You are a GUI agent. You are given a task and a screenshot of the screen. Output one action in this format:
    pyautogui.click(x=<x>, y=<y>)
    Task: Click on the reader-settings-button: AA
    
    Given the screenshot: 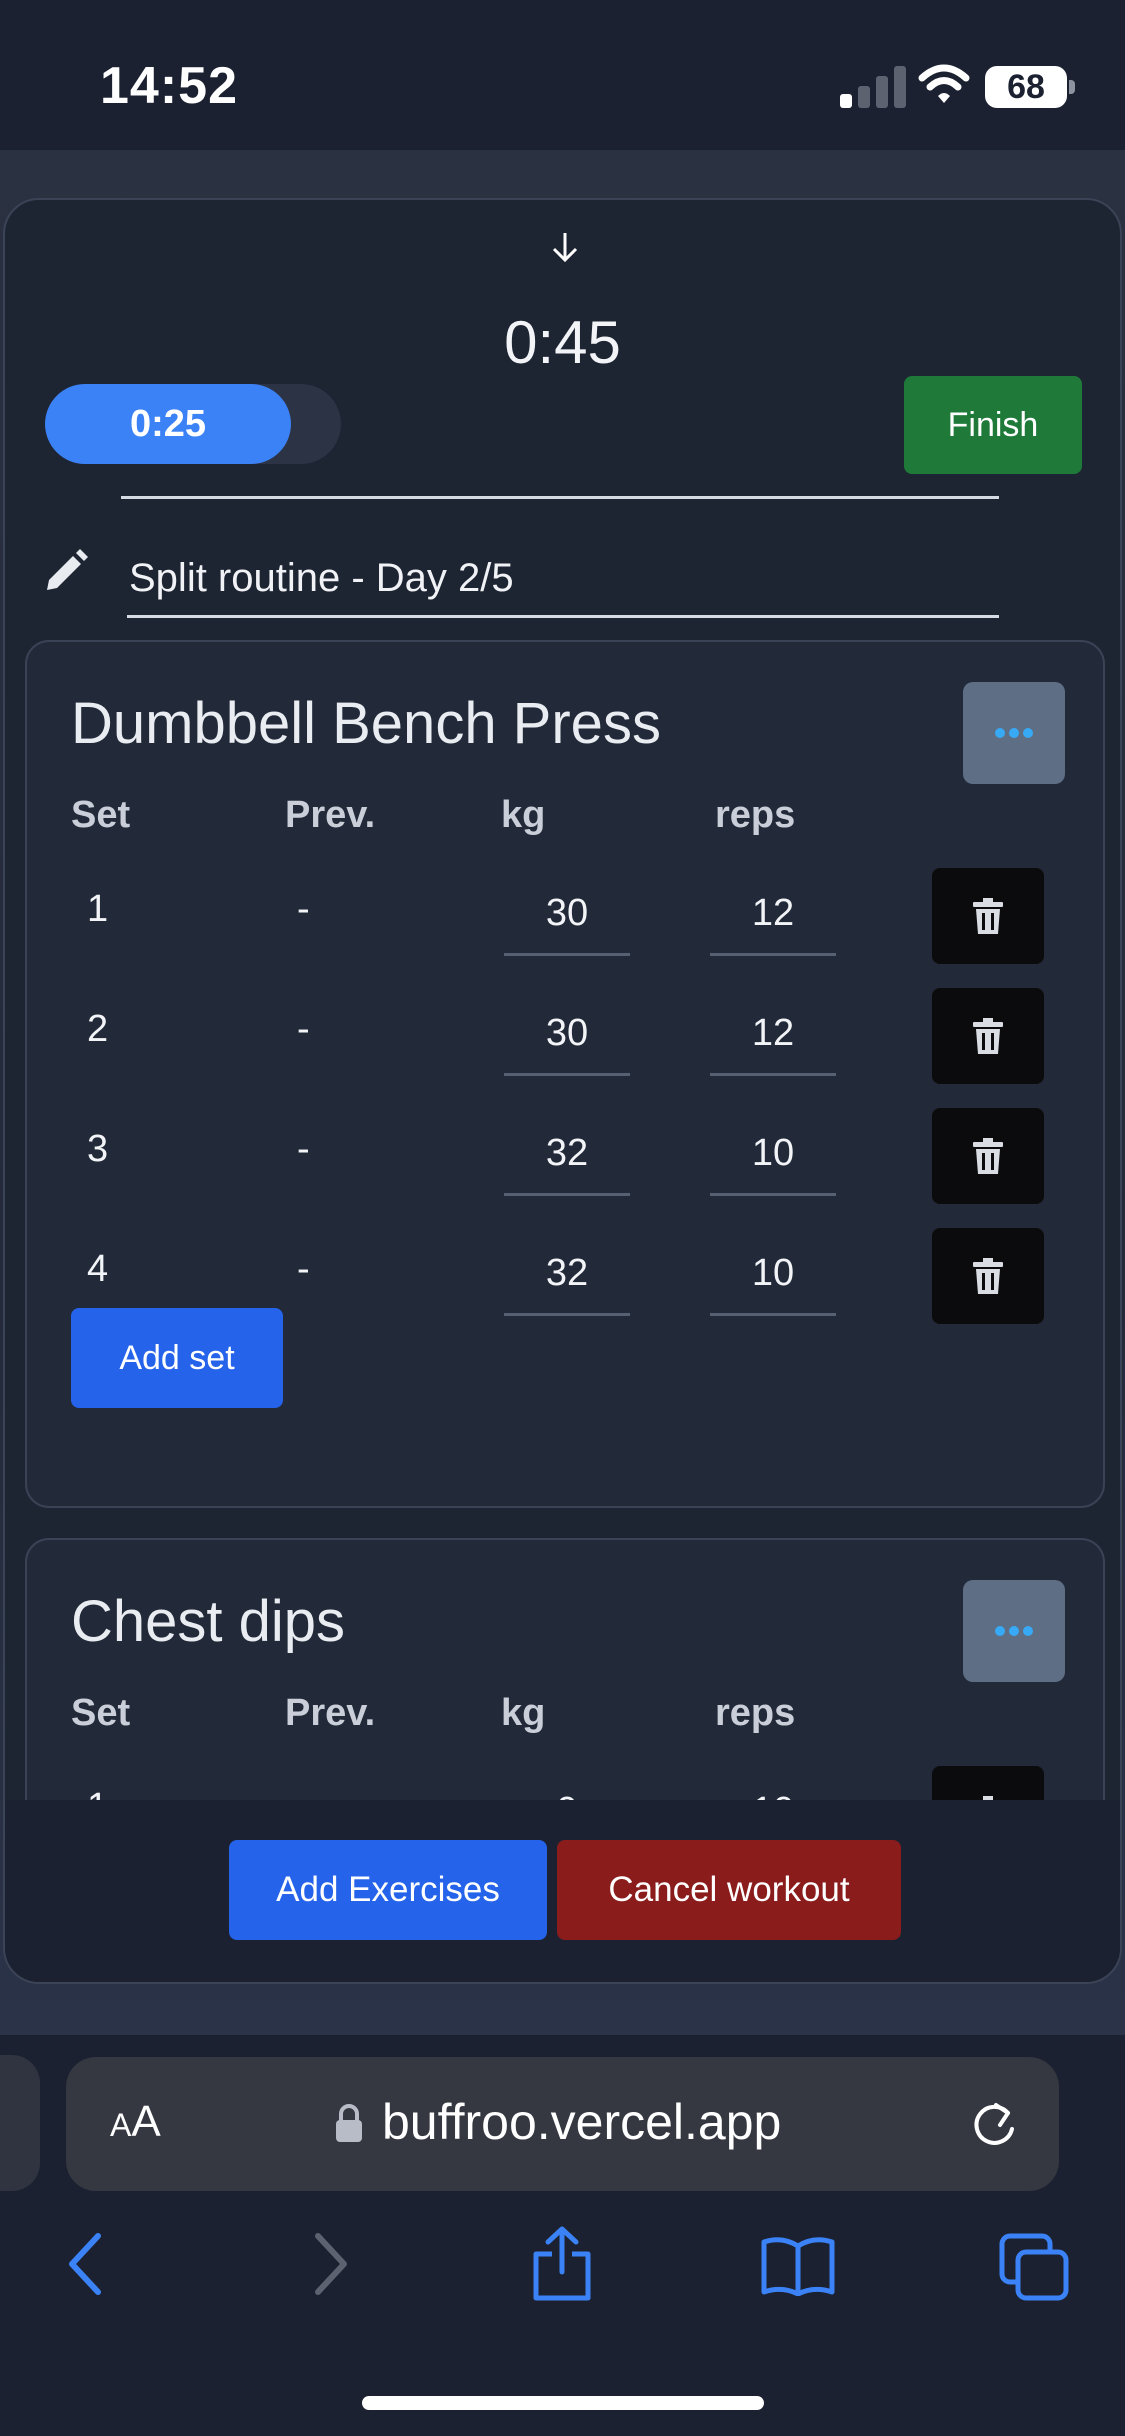 What is the action you would take?
    pyautogui.click(x=135, y=2122)
    